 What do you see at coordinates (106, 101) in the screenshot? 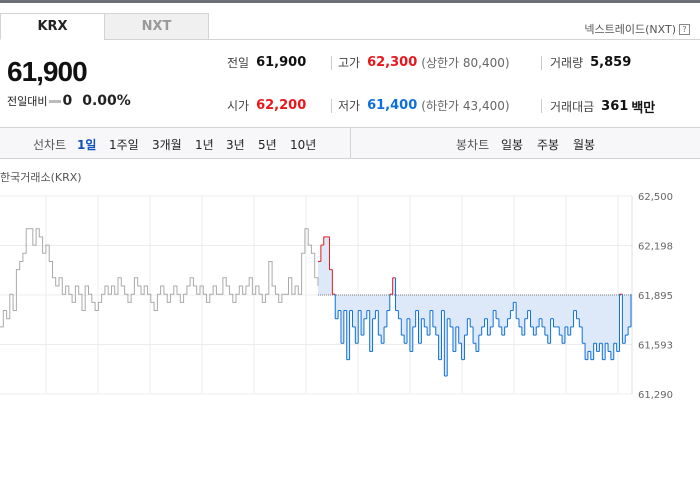
I see `change-percent: 0.00%` at bounding box center [106, 101].